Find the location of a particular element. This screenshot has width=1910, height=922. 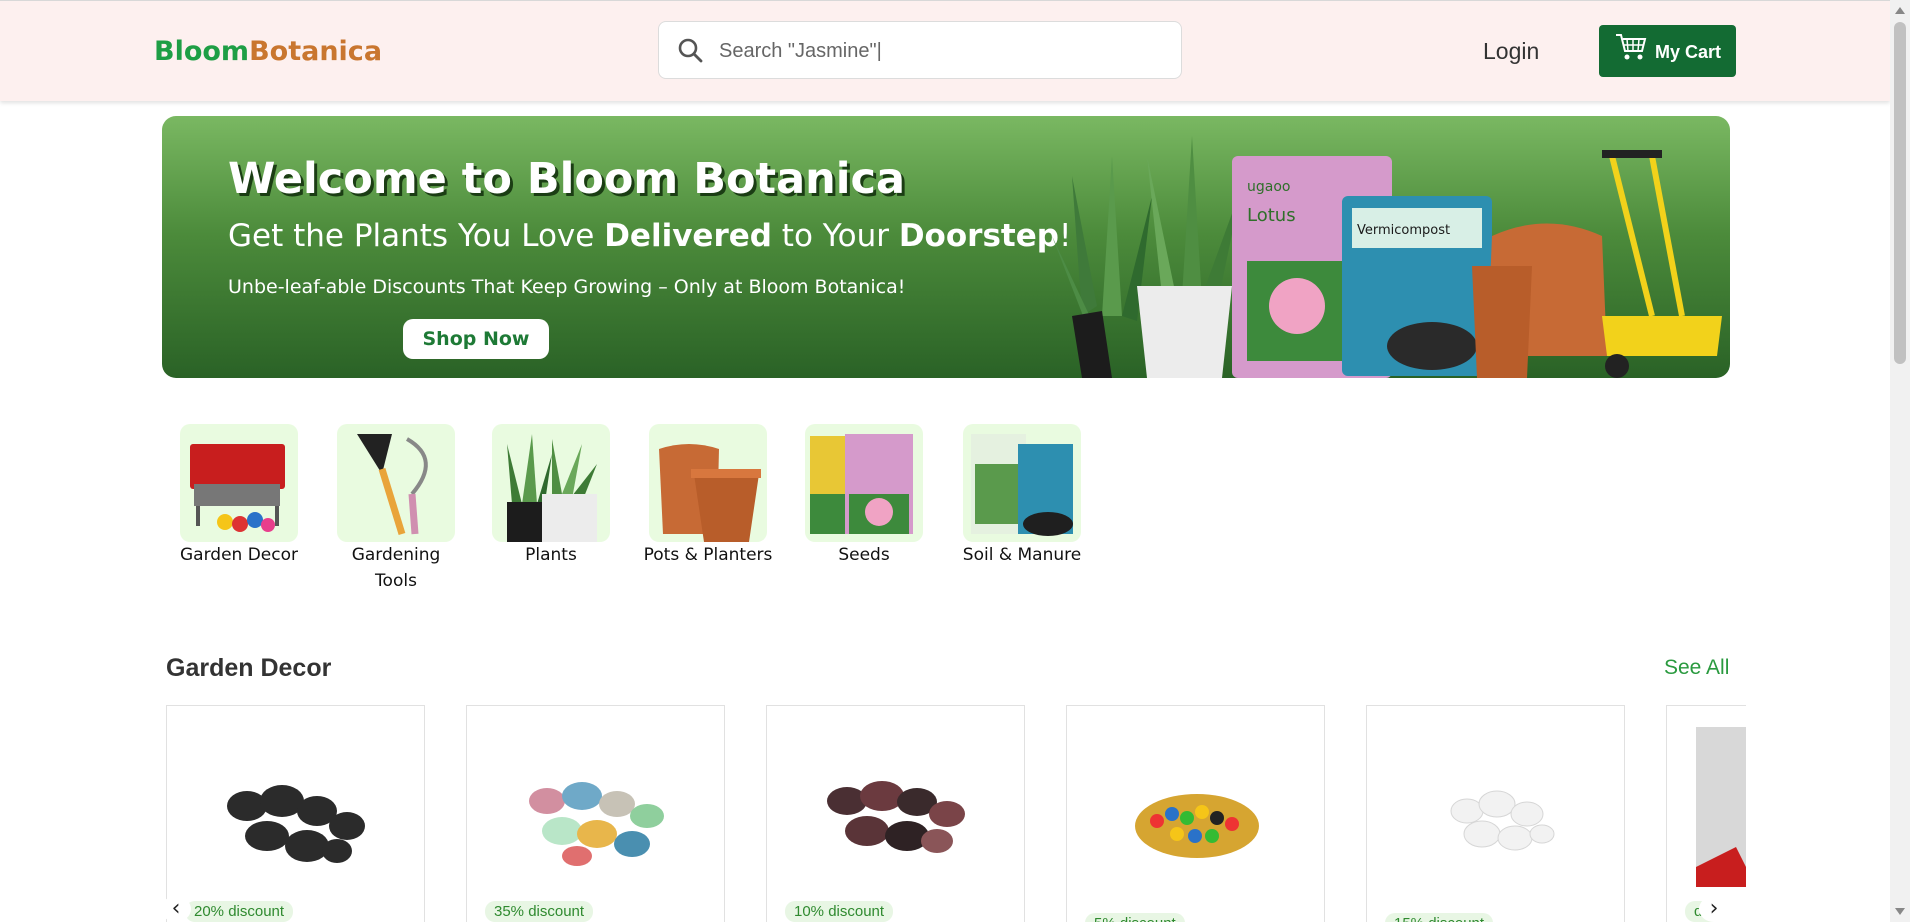

search-icon is located at coordinates (690, 50).